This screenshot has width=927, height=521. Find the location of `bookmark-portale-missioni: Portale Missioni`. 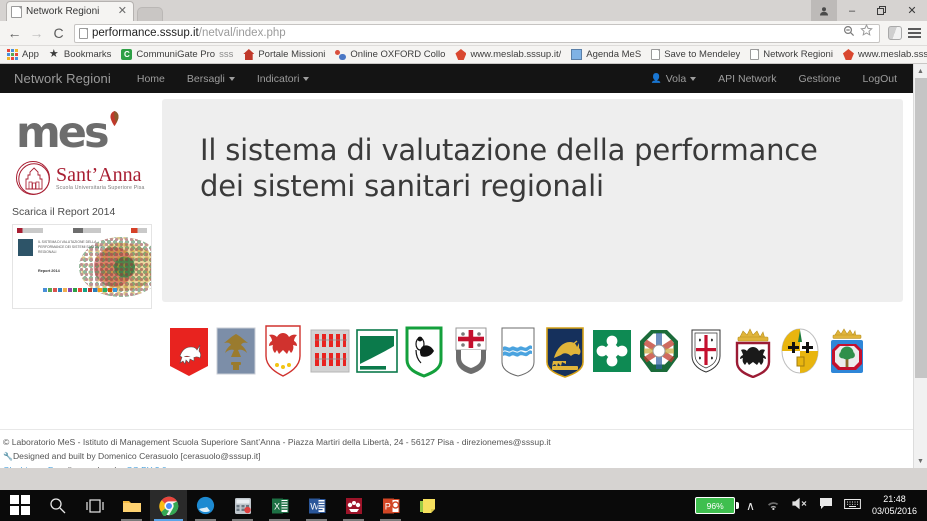

bookmark-portale-missioni: Portale Missioni is located at coordinates (284, 54).